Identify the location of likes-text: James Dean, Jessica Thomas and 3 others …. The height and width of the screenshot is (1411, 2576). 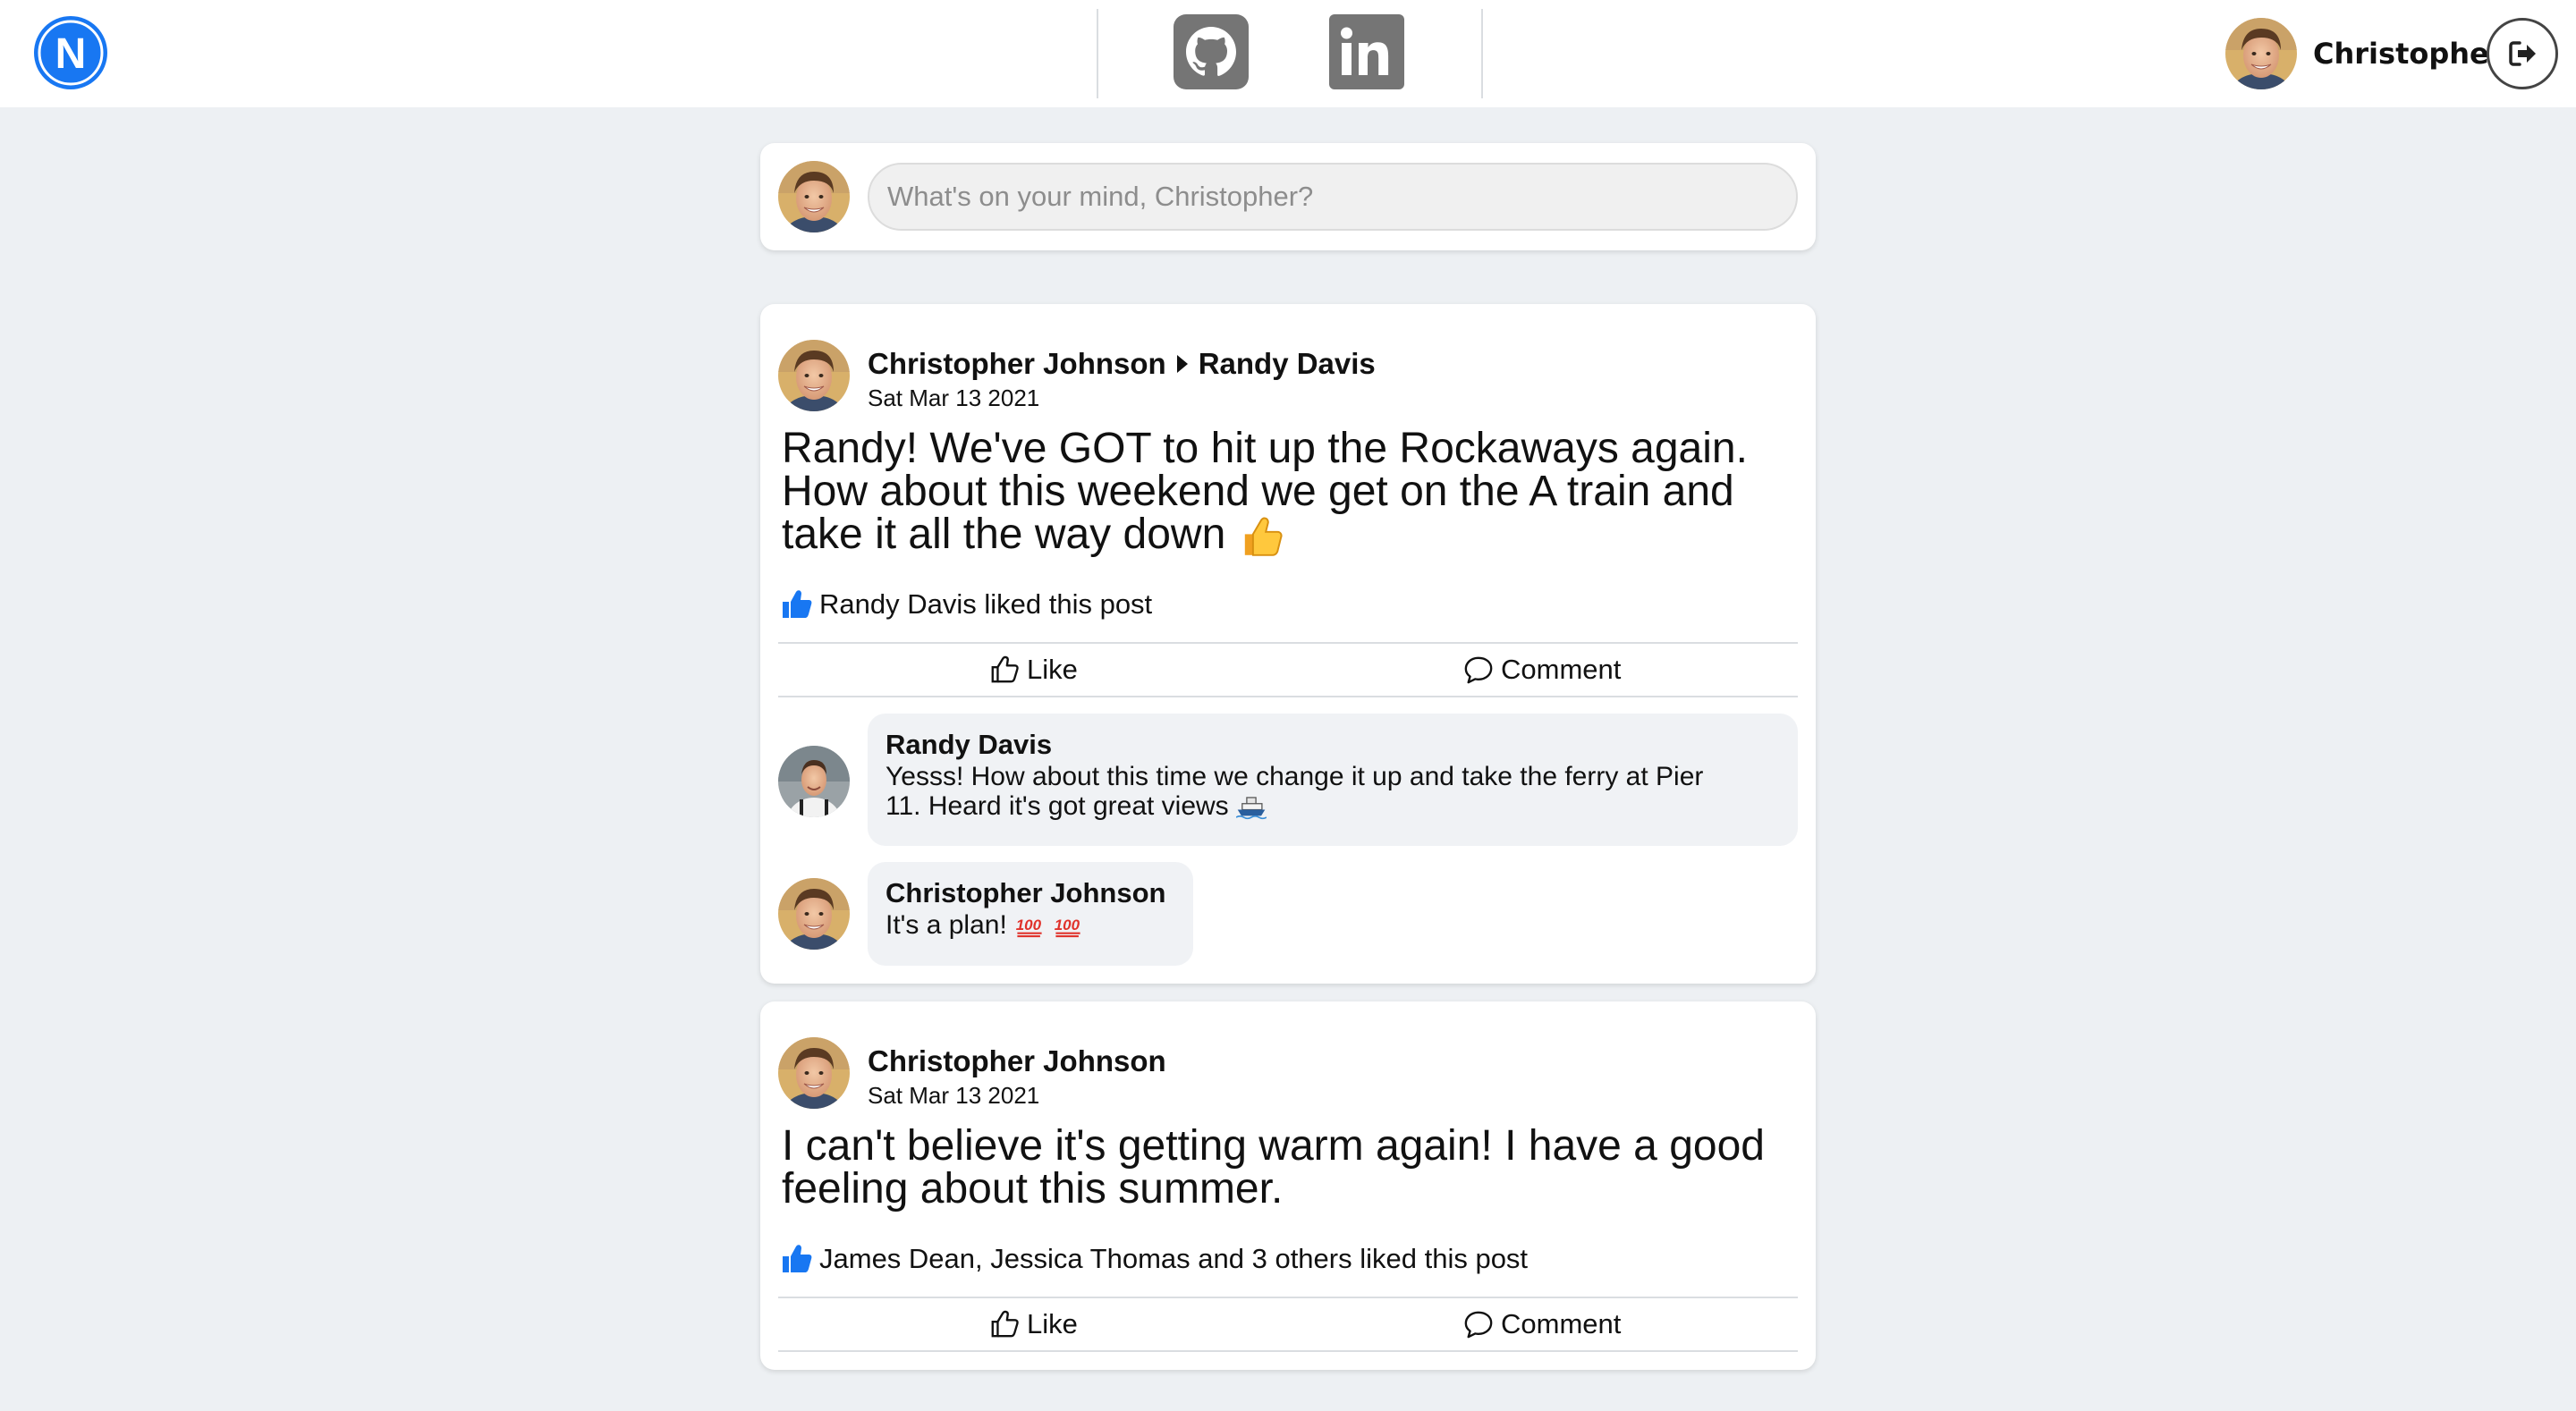
(1174, 1258).